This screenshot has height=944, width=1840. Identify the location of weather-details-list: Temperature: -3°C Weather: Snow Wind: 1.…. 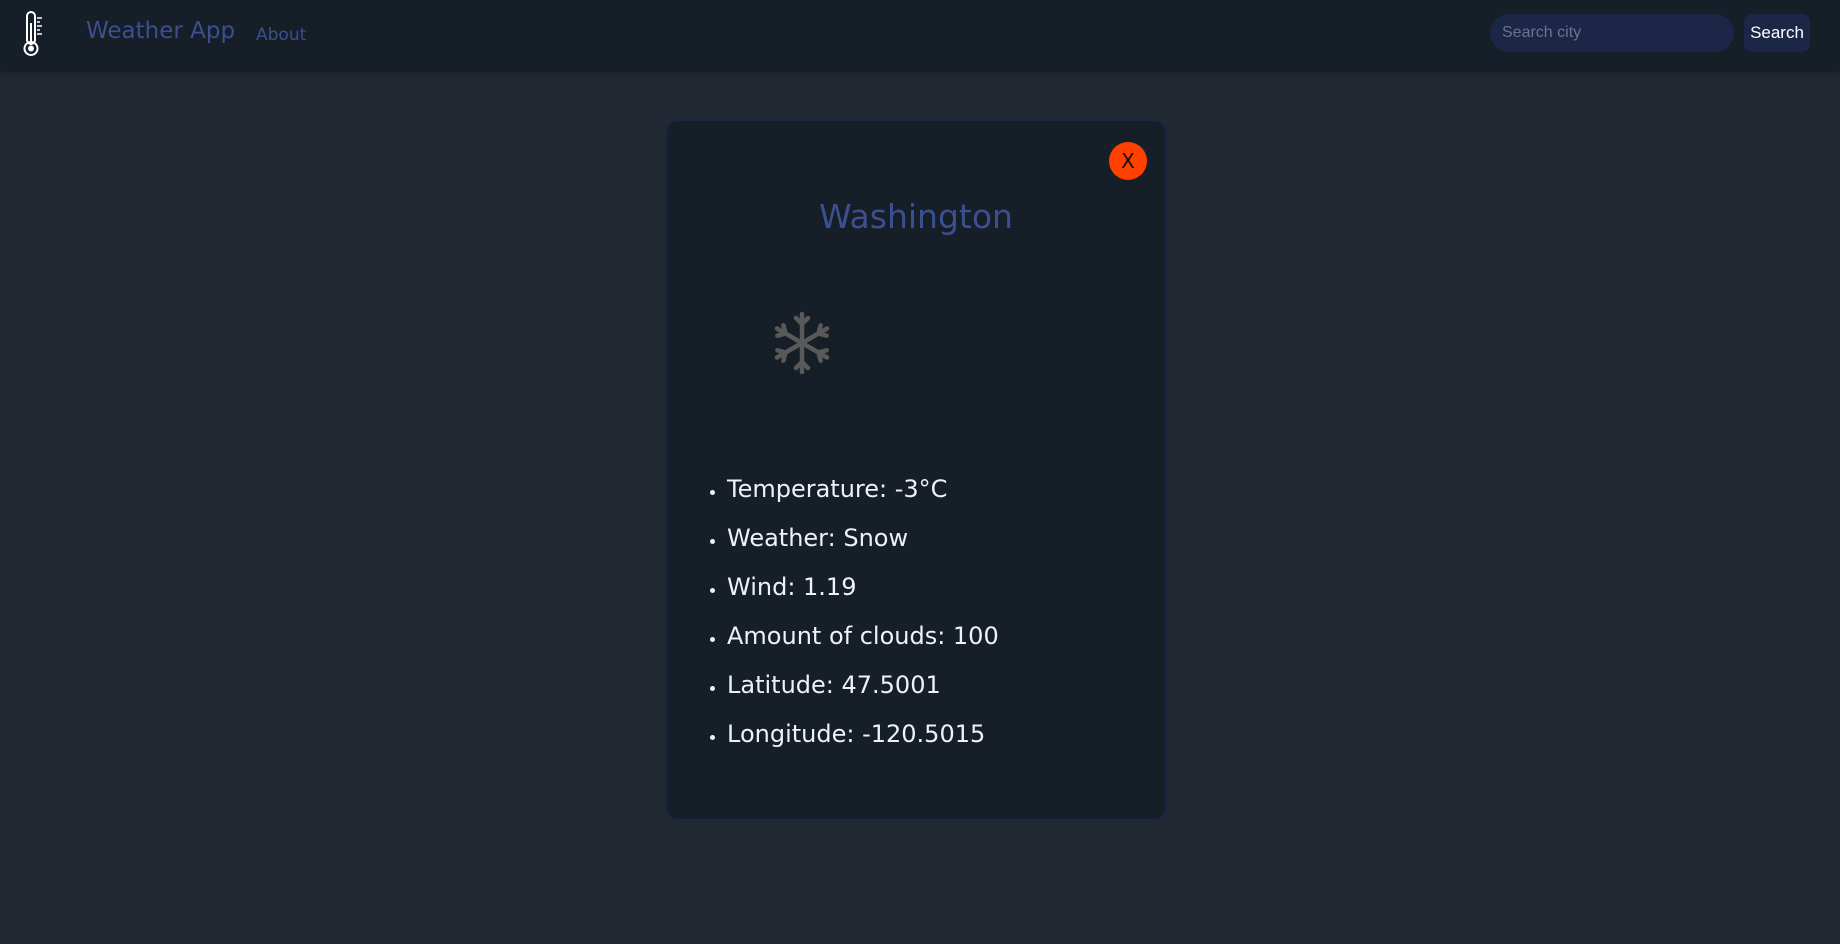
(850, 612).